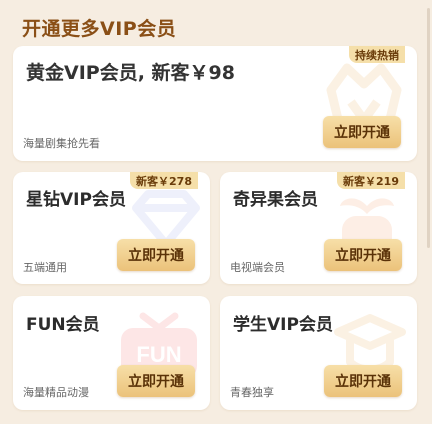 This screenshot has height=424, width=432. What do you see at coordinates (130, 73) in the screenshot?
I see `gold-vip-title: 黄金VIP会员, 新客￥98` at bounding box center [130, 73].